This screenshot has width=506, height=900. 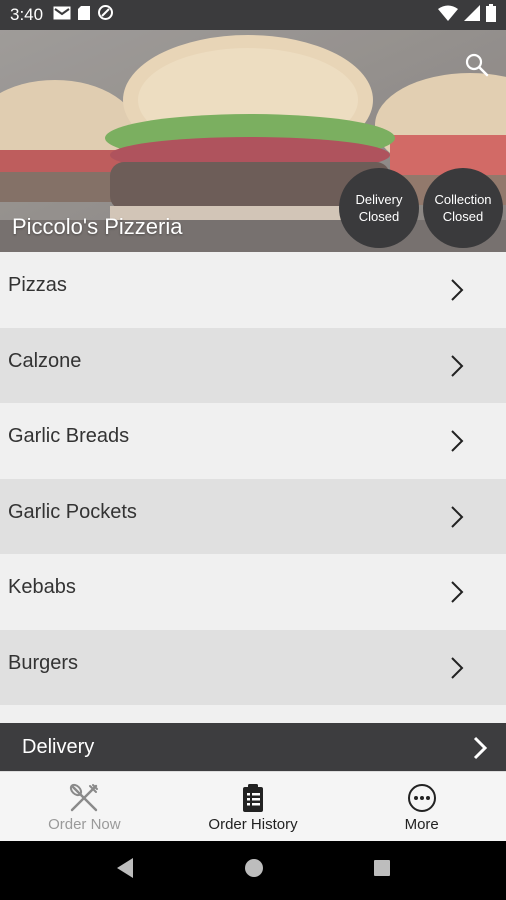 What do you see at coordinates (253, 667) in the screenshot?
I see `menu-category-burgers: Burgers` at bounding box center [253, 667].